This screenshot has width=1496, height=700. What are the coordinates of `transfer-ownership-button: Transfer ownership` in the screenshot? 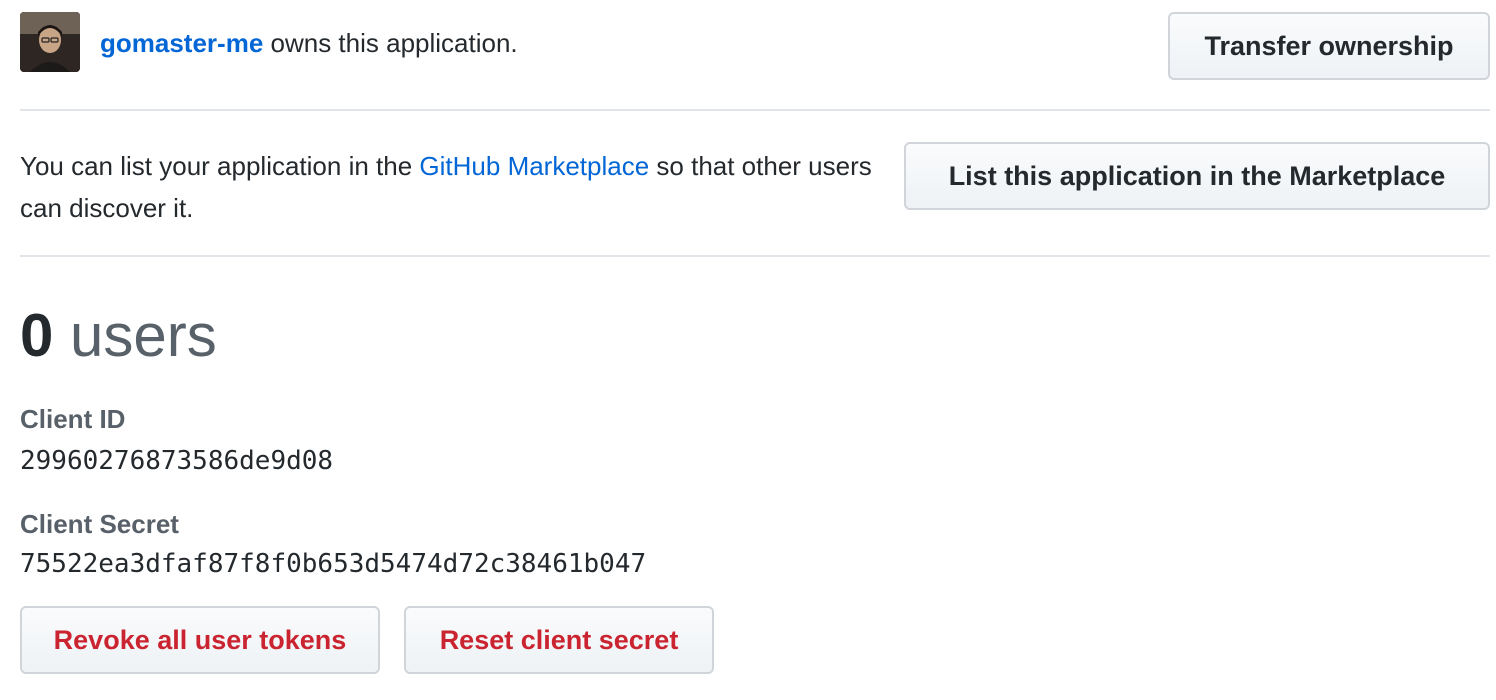 It's located at (1329, 46).